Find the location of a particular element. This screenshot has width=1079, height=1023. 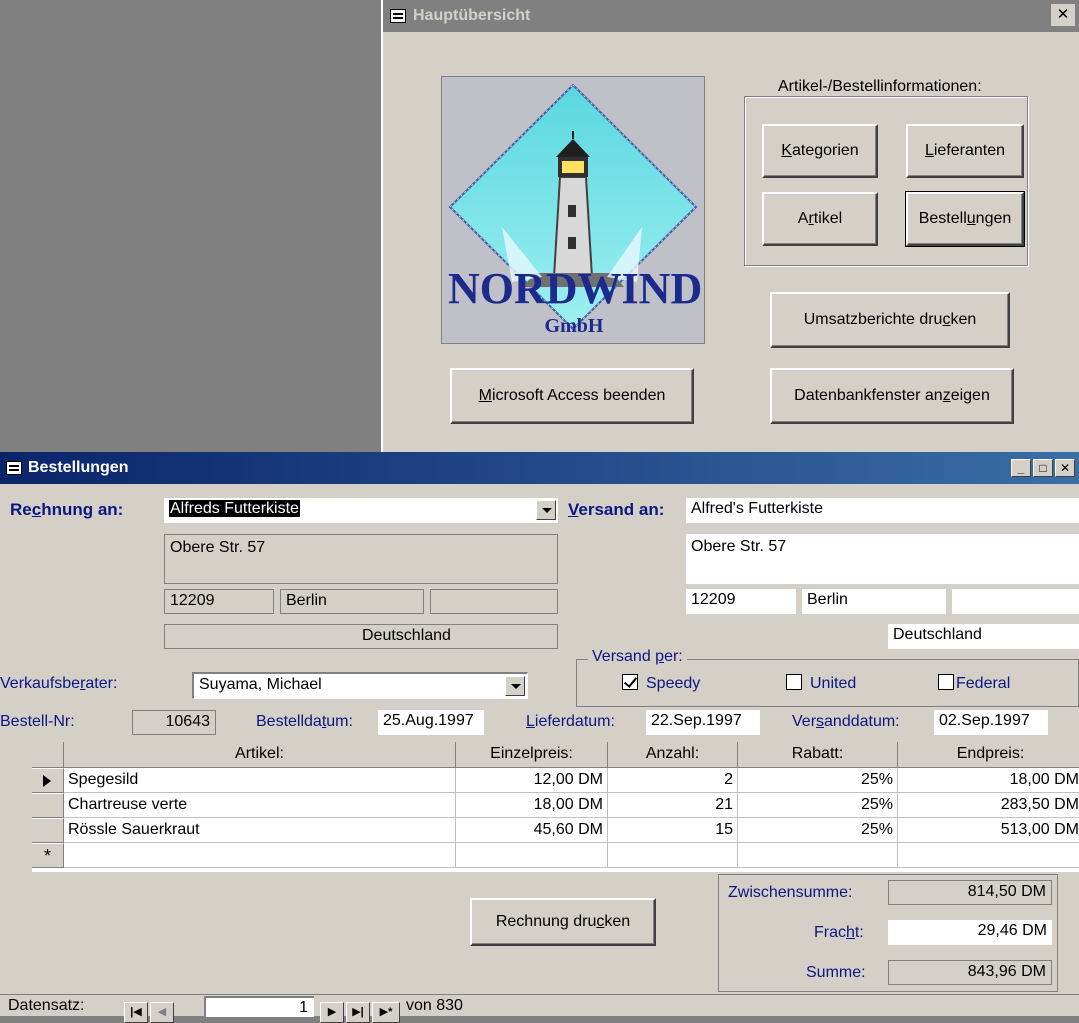

cell-anzahl: 21 is located at coordinates (673, 805).